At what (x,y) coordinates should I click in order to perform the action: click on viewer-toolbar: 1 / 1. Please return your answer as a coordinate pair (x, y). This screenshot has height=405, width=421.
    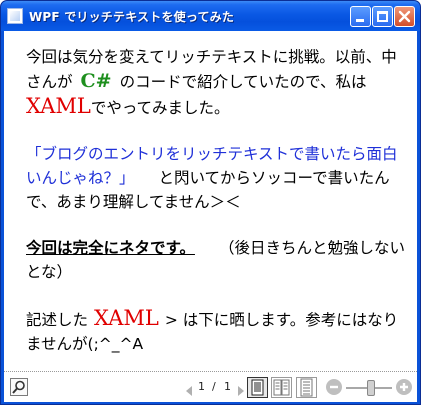
    Looking at the image, I should click on (210, 387).